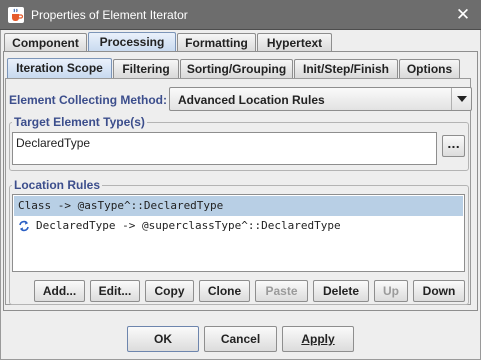 This screenshot has height=360, width=481. Describe the element at coordinates (240, 15) in the screenshot. I see `title-bar: Properties of Element Iterator ✕` at that location.